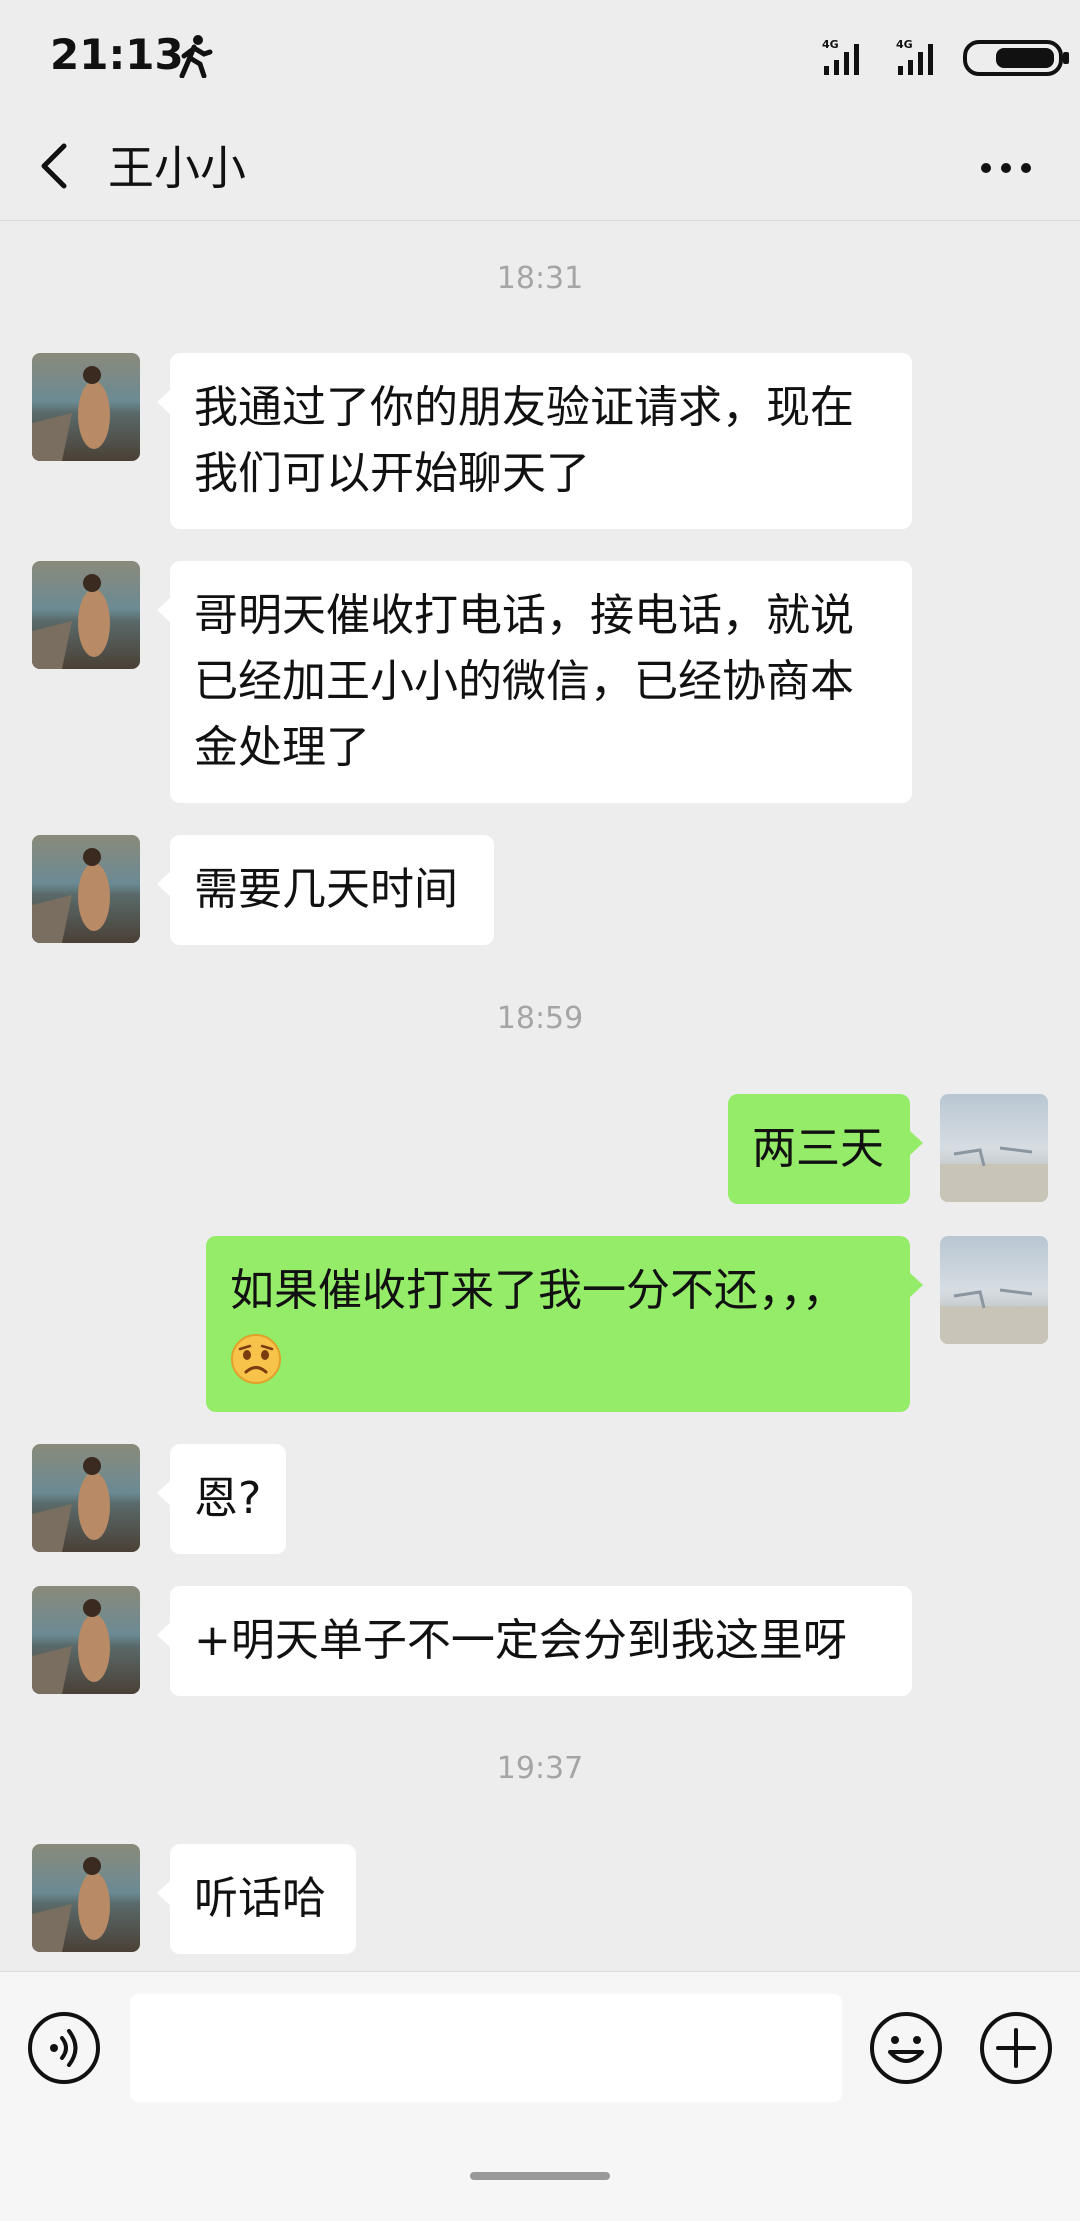  Describe the element at coordinates (540, 1018) in the screenshot. I see `timestamp: 18:59` at that location.